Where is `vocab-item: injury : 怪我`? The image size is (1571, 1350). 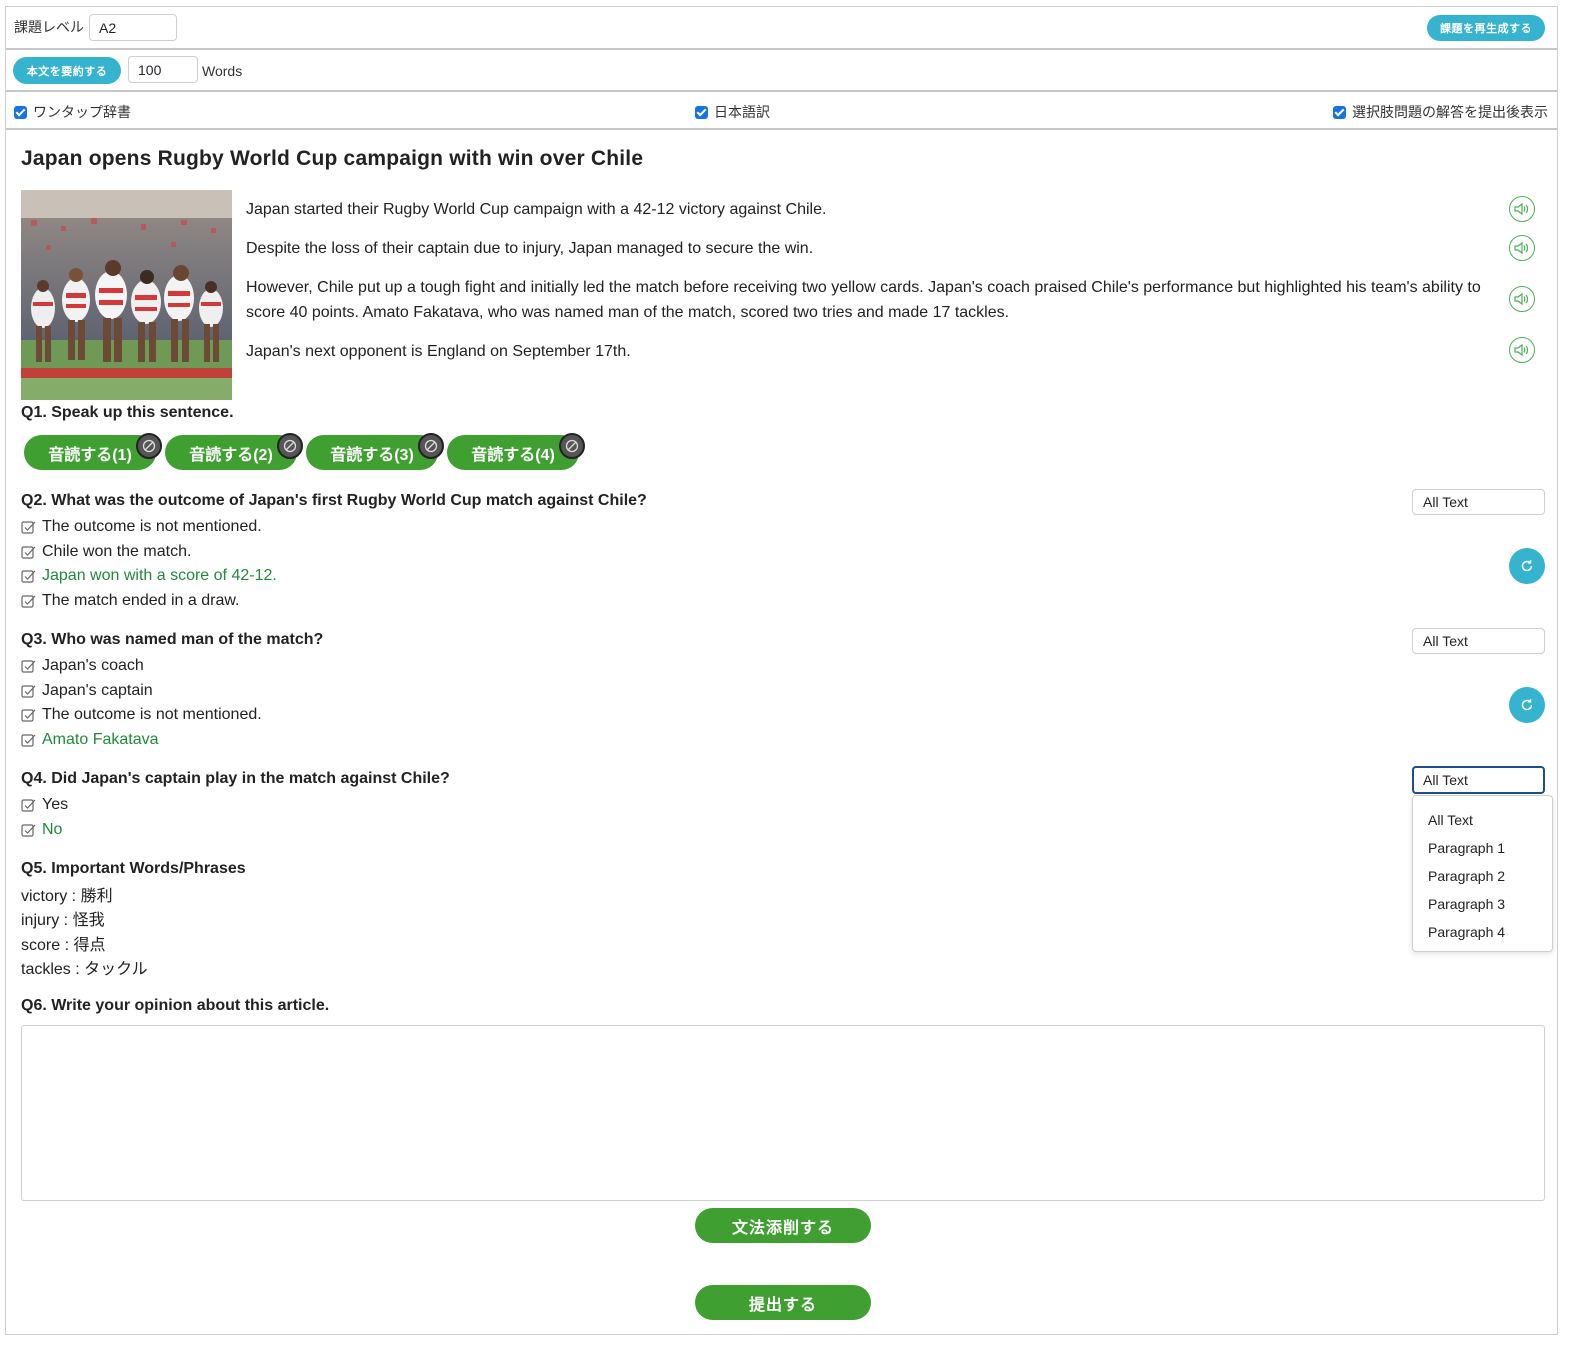
vocab-item: injury : 怪我 is located at coordinates (63, 918).